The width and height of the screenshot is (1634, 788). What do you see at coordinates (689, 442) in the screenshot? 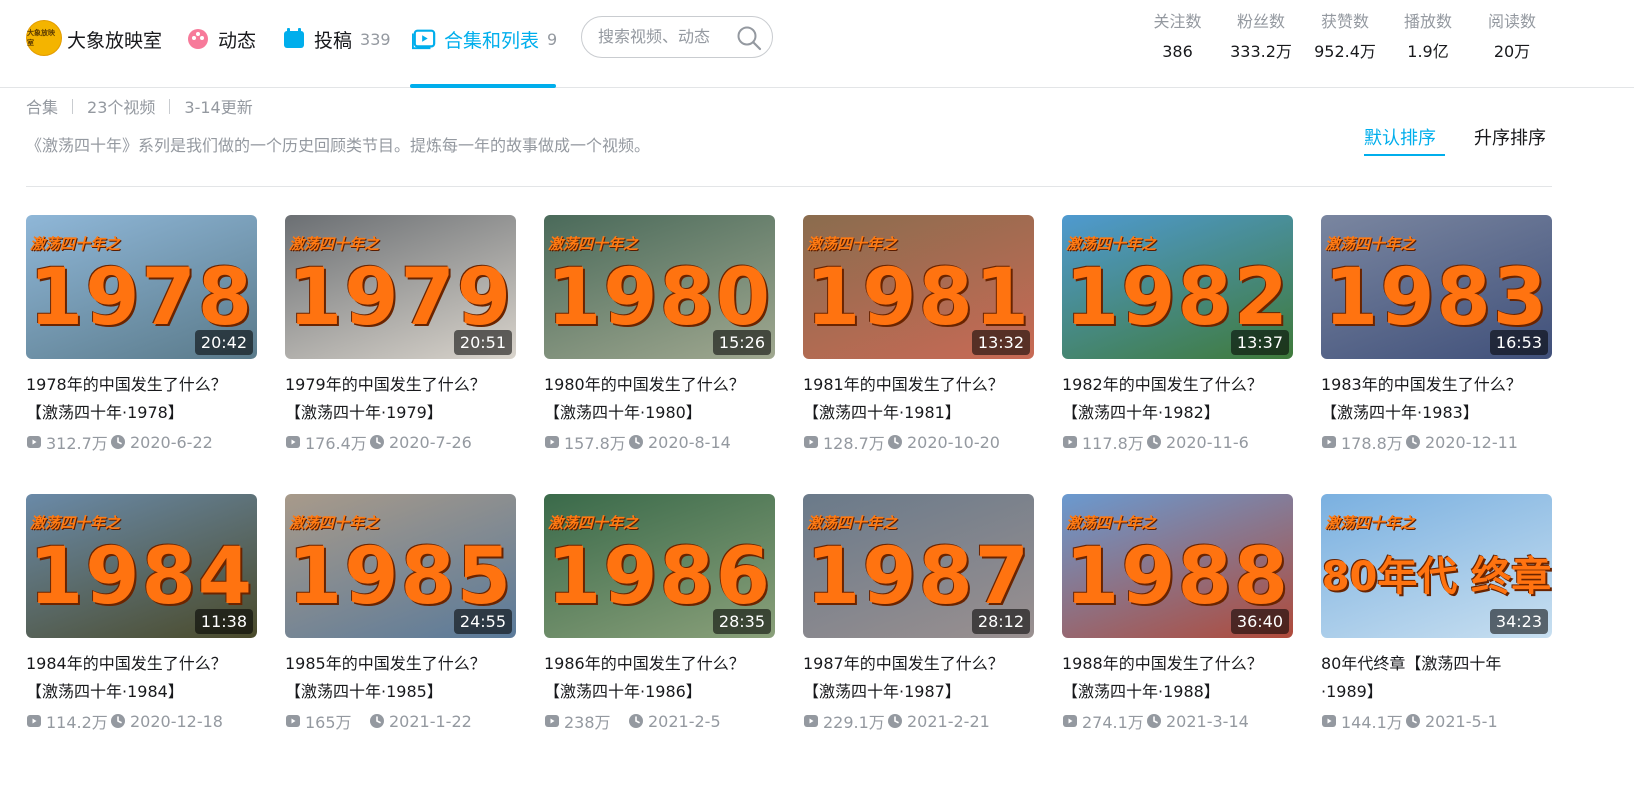
I see `publish-date: 2020-8-14` at bounding box center [689, 442].